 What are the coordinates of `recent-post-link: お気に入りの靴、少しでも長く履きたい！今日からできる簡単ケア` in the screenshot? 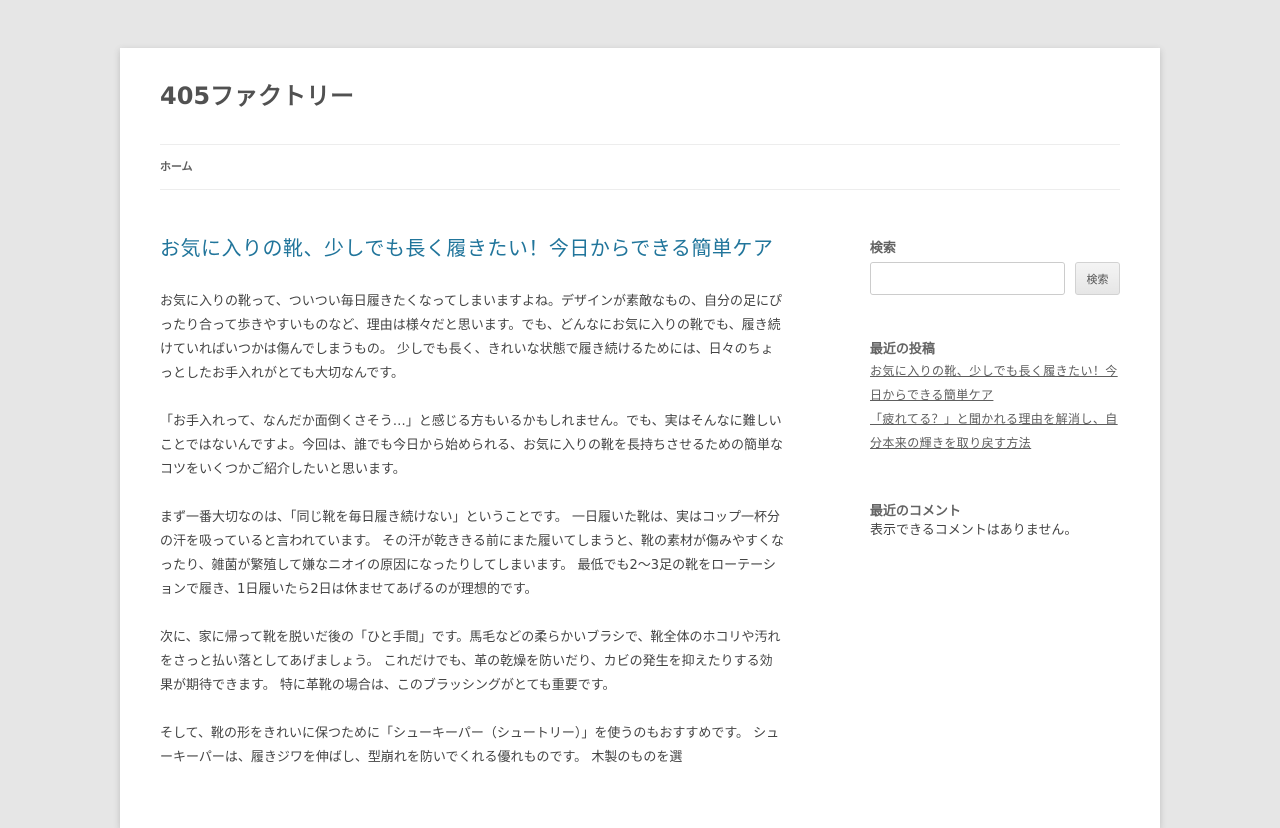 It's located at (995, 383).